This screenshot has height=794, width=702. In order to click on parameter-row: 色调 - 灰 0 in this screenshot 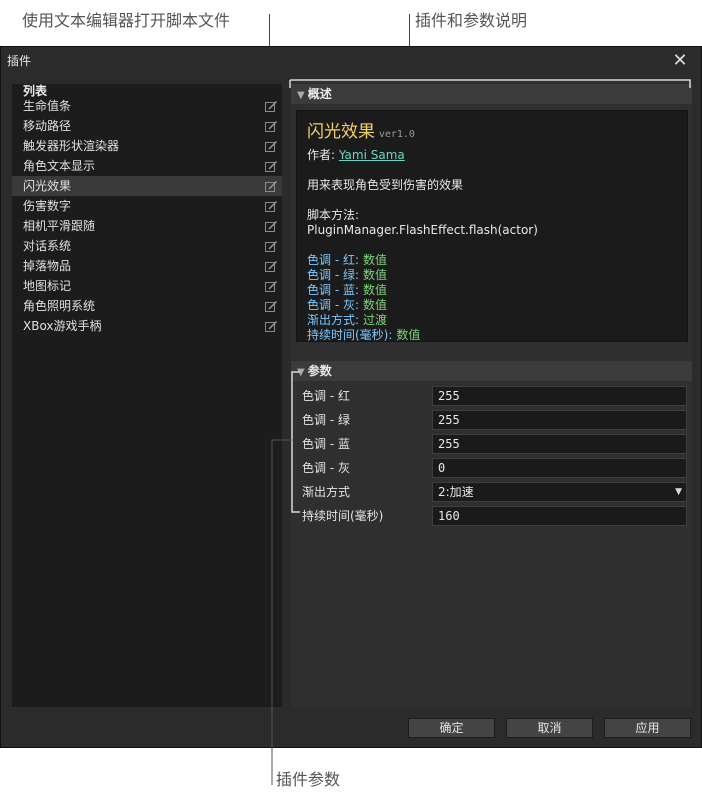, I will do `click(495, 468)`.